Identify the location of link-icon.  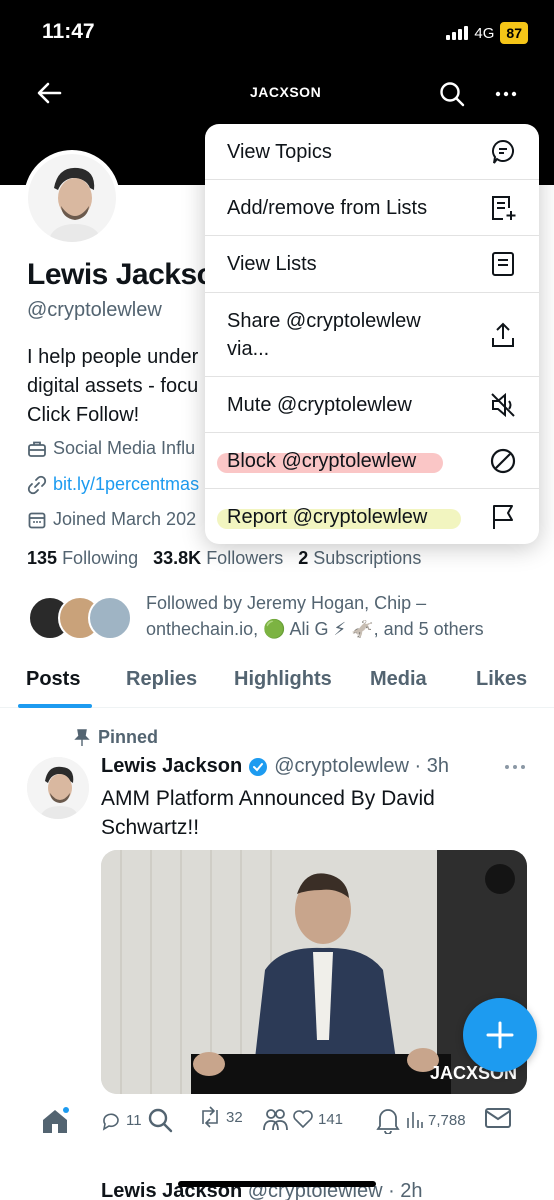
(37, 484).